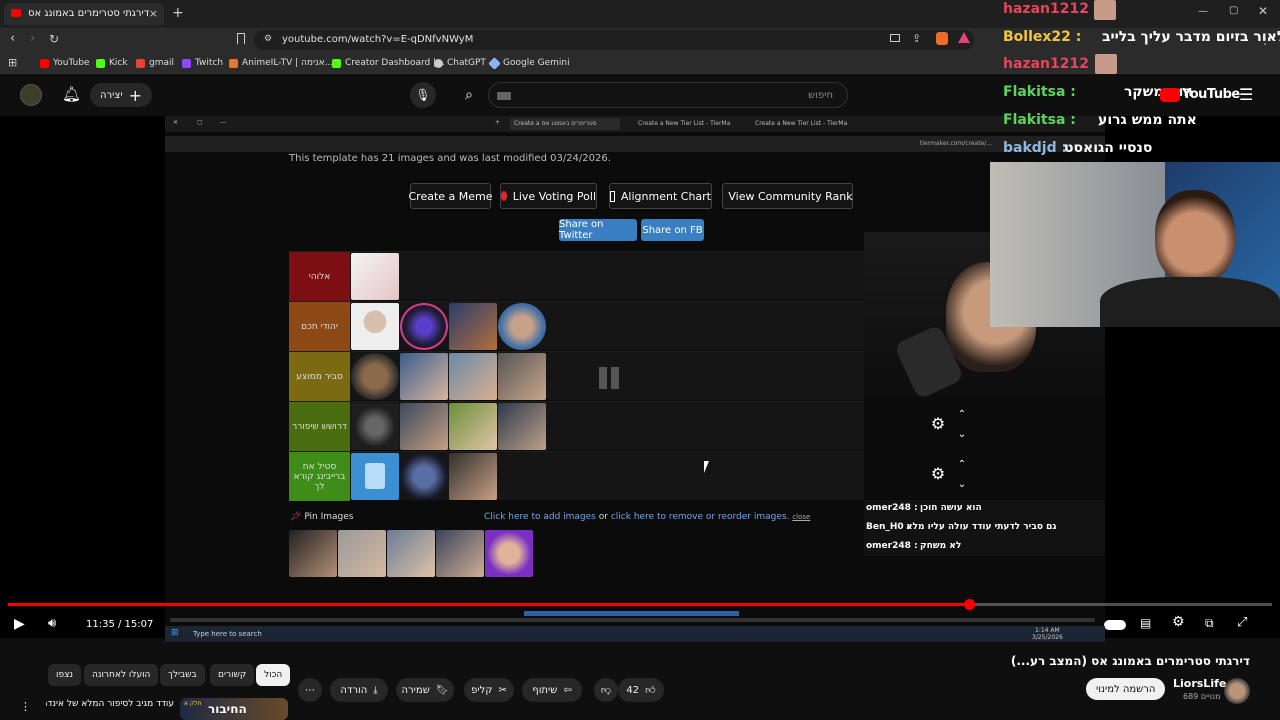 This screenshot has width=1280, height=720. I want to click on account-avatar, so click(31, 95).